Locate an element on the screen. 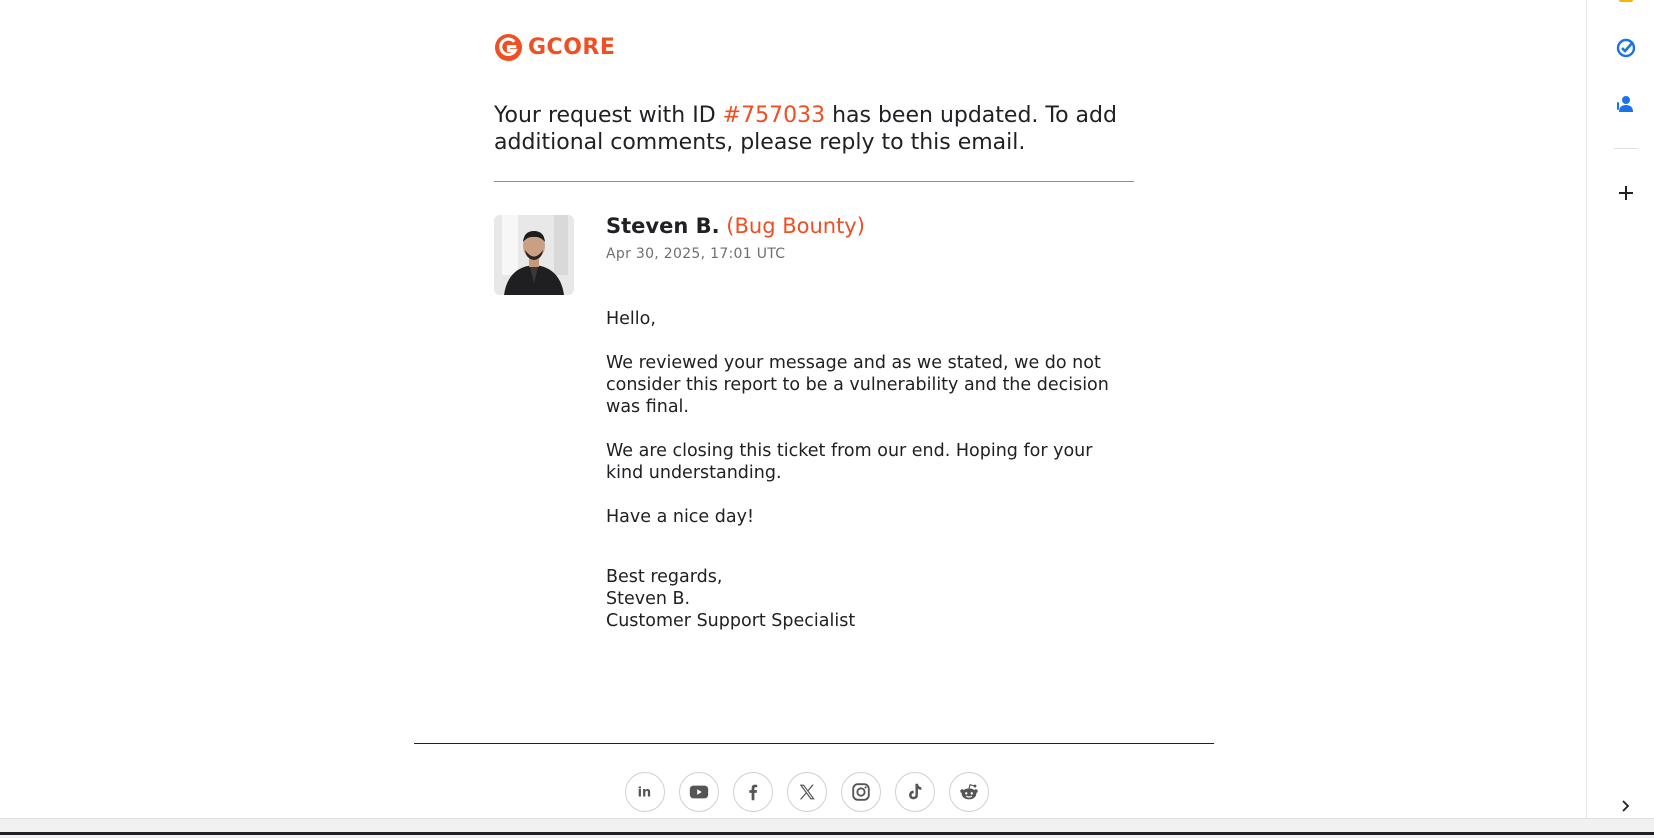 This screenshot has height=838, width=1654. closing-line: Have a nice day! is located at coordinates (680, 517).